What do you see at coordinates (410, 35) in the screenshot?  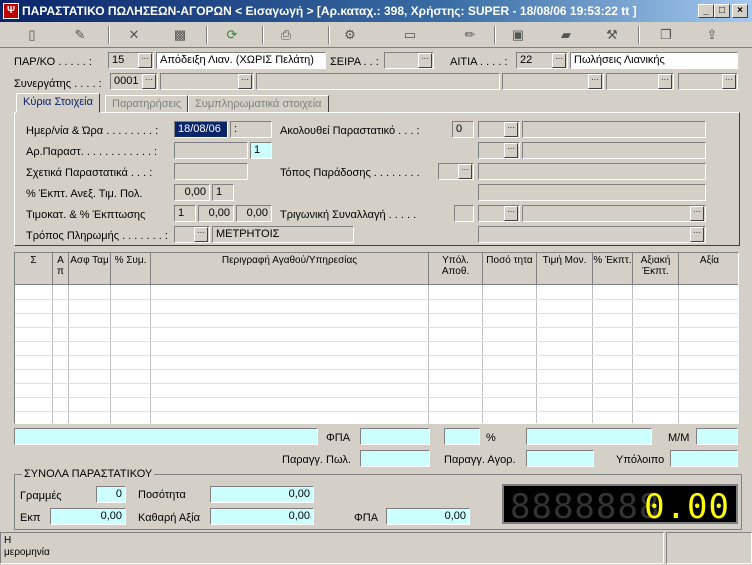 I see `folder-icon: ▭` at bounding box center [410, 35].